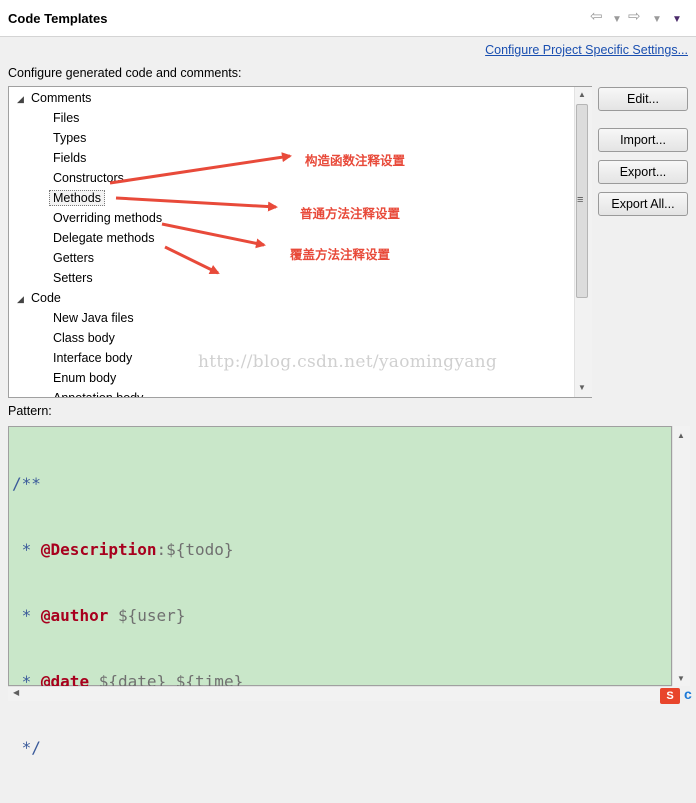 The height and width of the screenshot is (803, 696). Describe the element at coordinates (192, 260) in the screenshot. I see `arrow-delegate` at that location.